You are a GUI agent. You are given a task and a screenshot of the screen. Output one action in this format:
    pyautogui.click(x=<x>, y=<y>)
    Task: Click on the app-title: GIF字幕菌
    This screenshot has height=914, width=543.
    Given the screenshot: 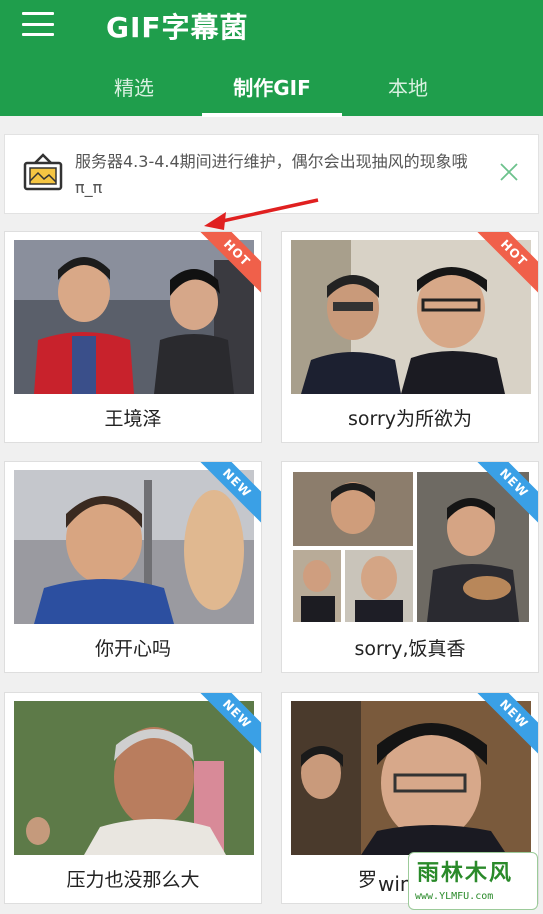 What is the action you would take?
    pyautogui.click(x=177, y=27)
    